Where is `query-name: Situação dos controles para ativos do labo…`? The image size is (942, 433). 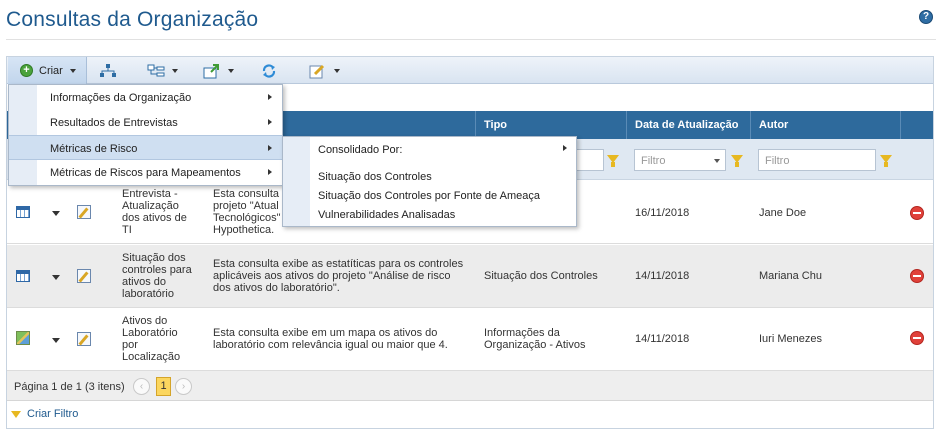 query-name: Situação dos controles para ativos do labo… is located at coordinates (162, 276).